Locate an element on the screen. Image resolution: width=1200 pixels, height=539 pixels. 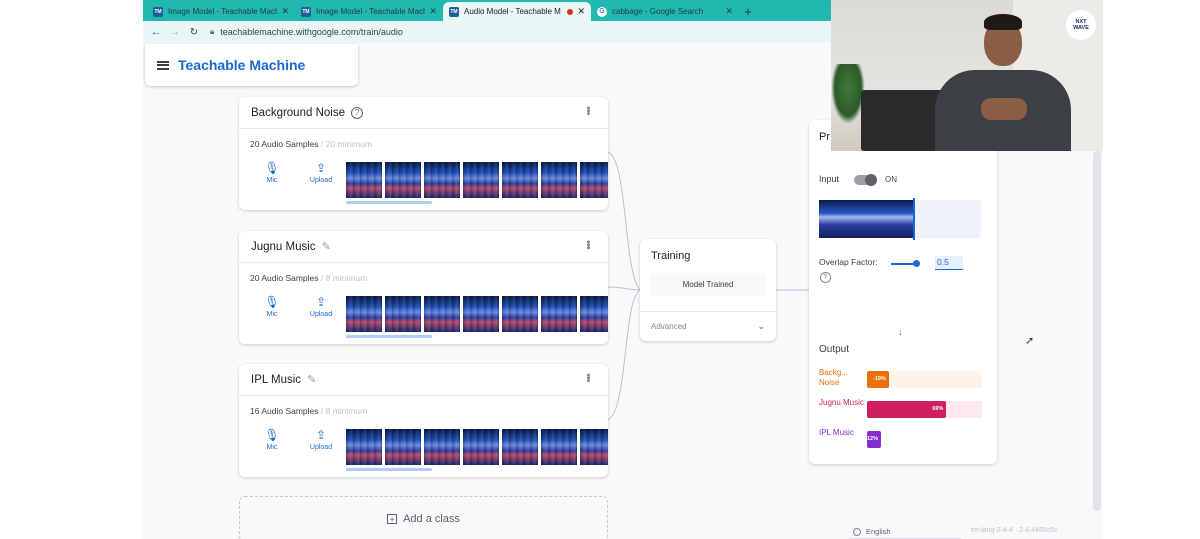
add-class-label: Add a class is located at coordinates (431, 519).